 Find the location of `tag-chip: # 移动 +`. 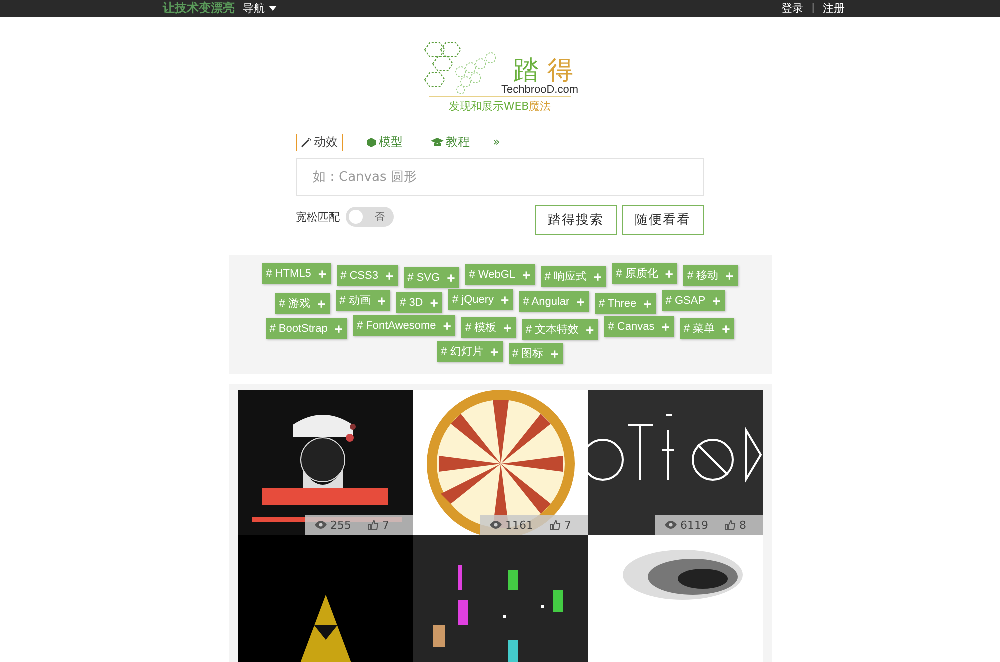

tag-chip: # 移动 + is located at coordinates (710, 275).